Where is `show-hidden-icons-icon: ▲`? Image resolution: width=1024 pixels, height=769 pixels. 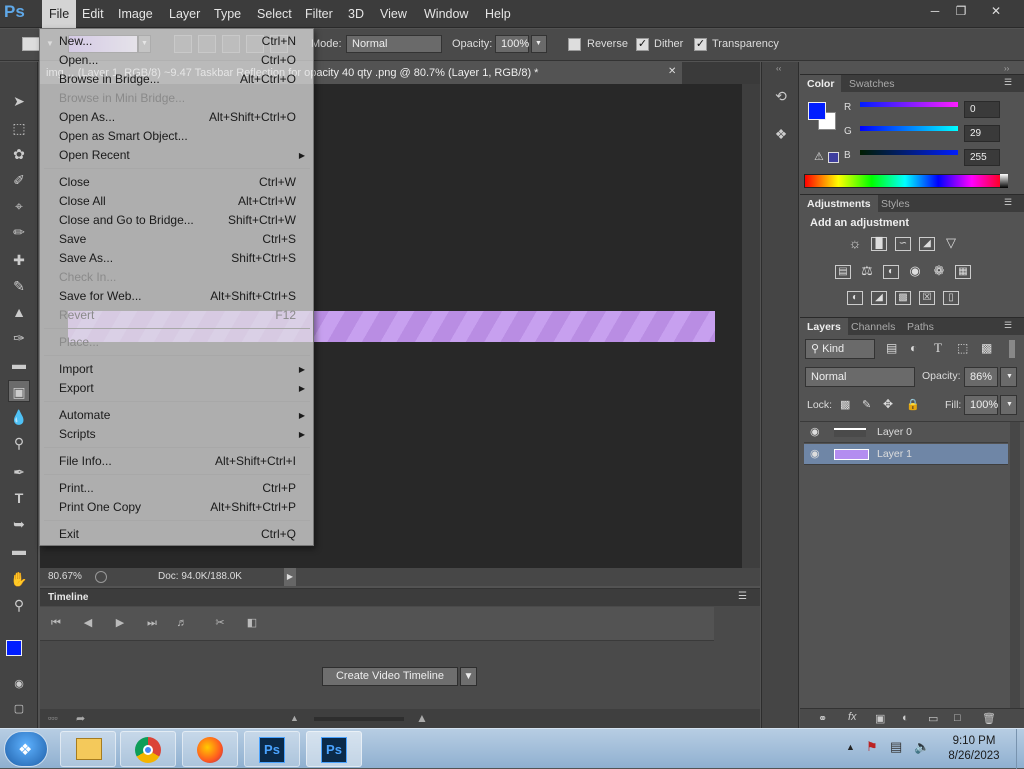 show-hidden-icons-icon: ▲ is located at coordinates (850, 747).